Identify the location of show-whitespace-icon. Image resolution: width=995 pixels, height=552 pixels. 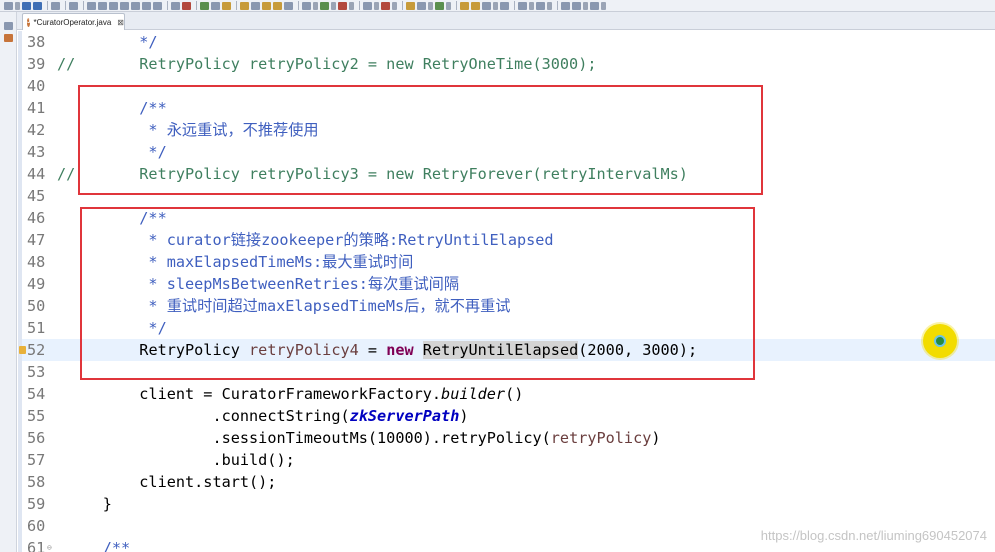
(475, 5).